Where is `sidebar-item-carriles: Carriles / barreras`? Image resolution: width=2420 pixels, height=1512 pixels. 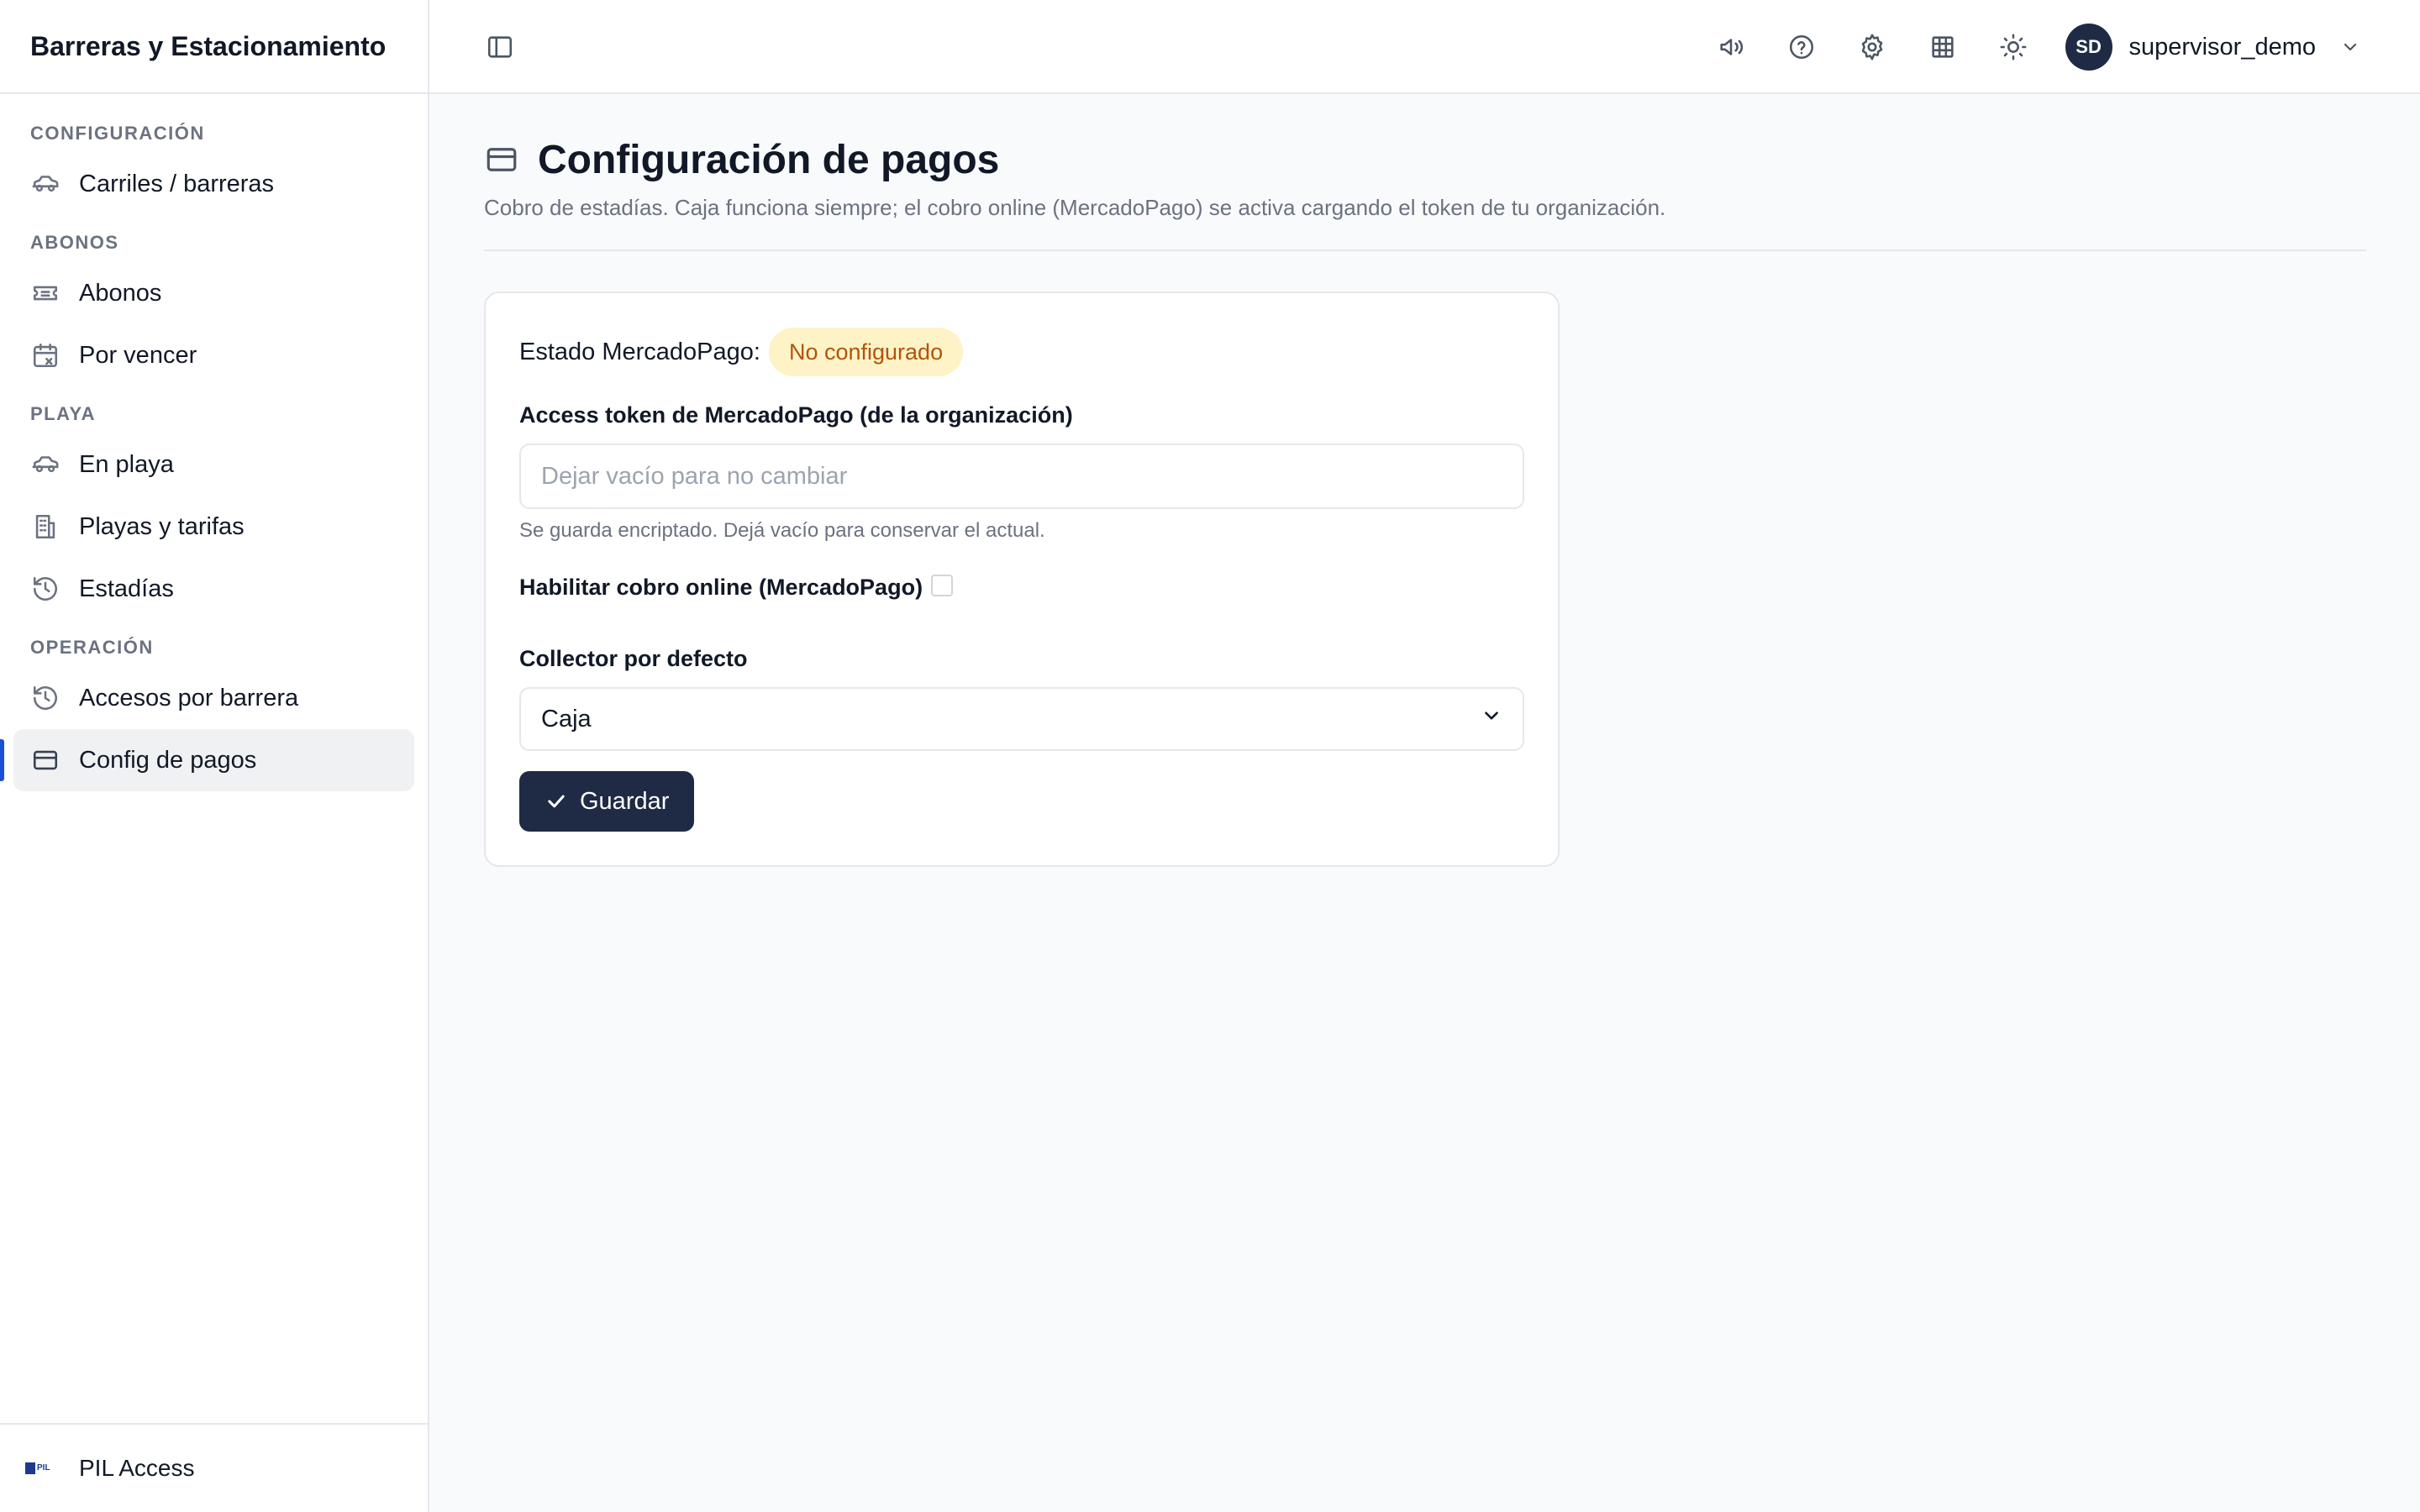 sidebar-item-carriles: Carriles / barreras is located at coordinates (214, 184).